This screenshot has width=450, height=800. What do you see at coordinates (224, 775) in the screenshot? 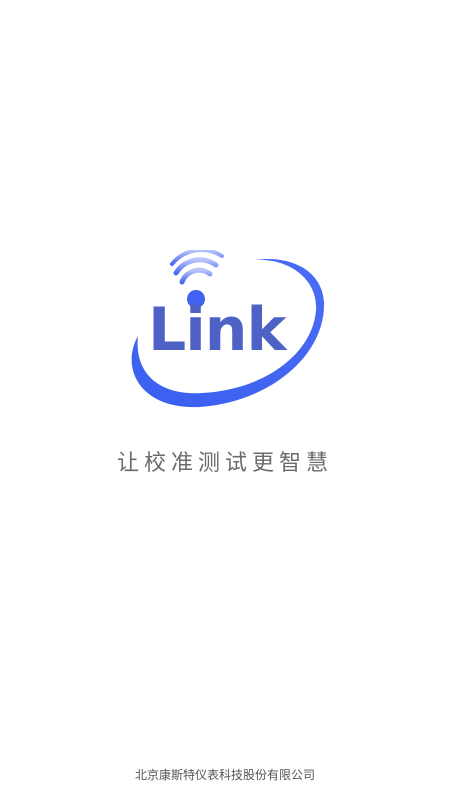
I see `company-name: 北京康斯特仪表科技股份有限公司` at bounding box center [224, 775].